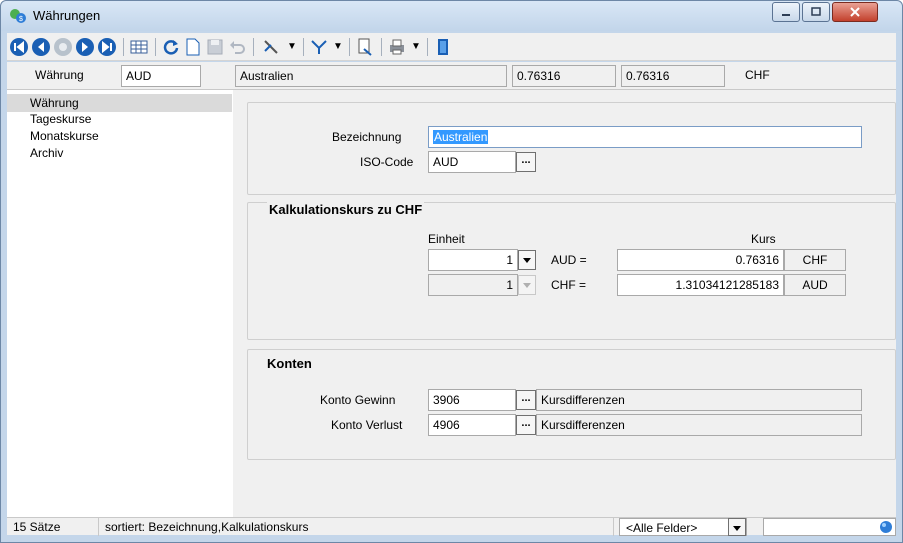  I want to click on to-currency-2: AUD, so click(815, 285).